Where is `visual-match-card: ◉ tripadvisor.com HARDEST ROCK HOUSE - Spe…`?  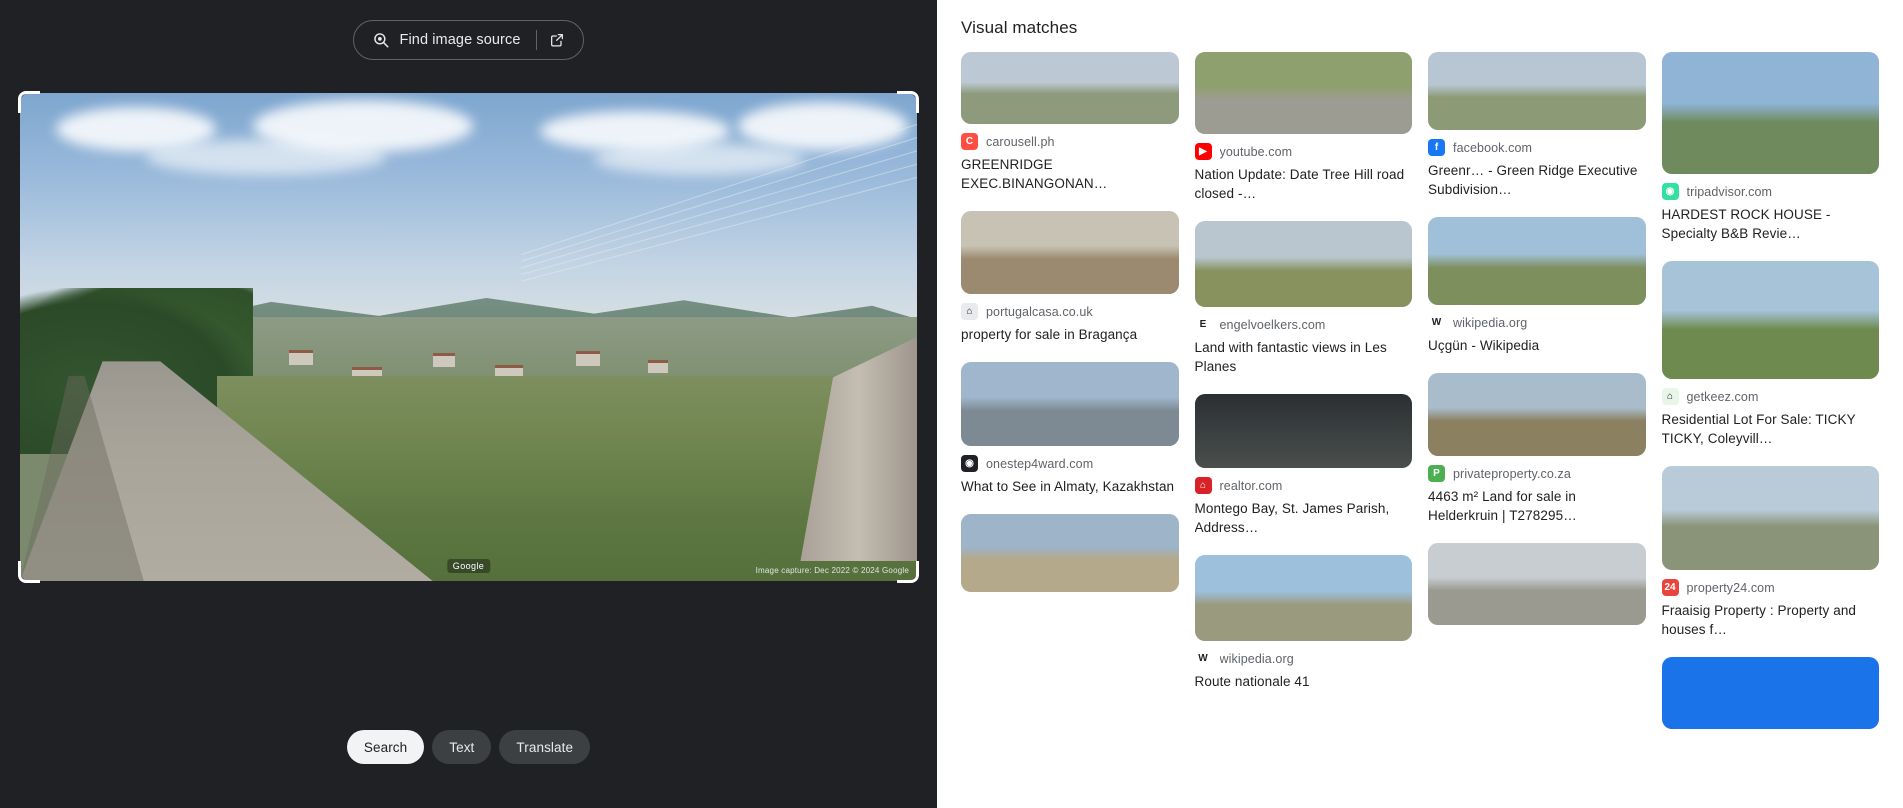
visual-match-card: ◉ tripadvisor.com HARDEST ROCK HOUSE - Spe… is located at coordinates (1770, 147).